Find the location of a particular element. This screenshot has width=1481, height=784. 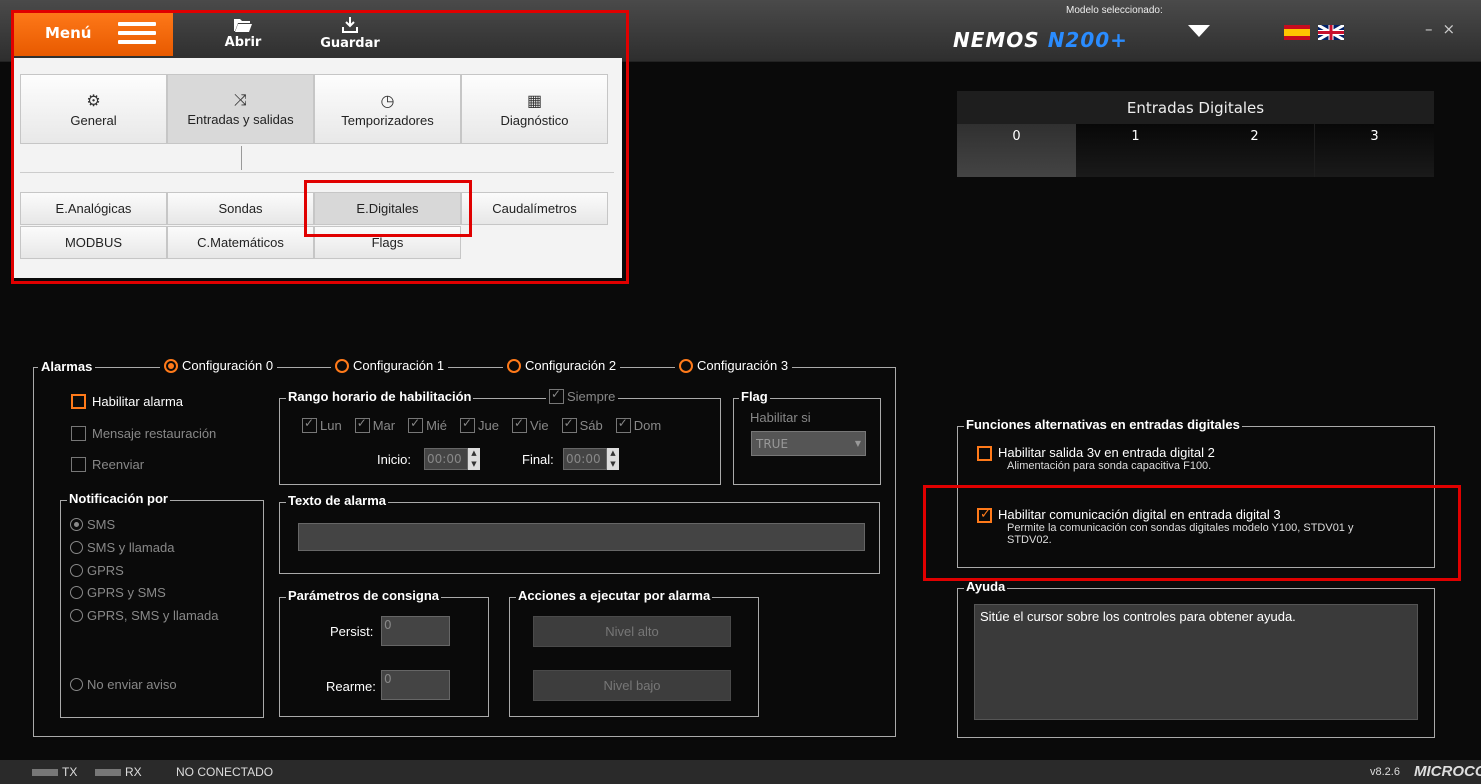

notify-gprs-sms-call-radio: GPRS, SMS y llamada is located at coordinates (144, 615).